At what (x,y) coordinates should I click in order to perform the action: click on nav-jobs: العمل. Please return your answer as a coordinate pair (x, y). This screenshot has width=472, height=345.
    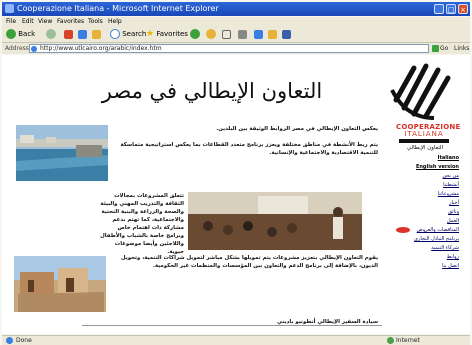
    Looking at the image, I should click on (426, 221).